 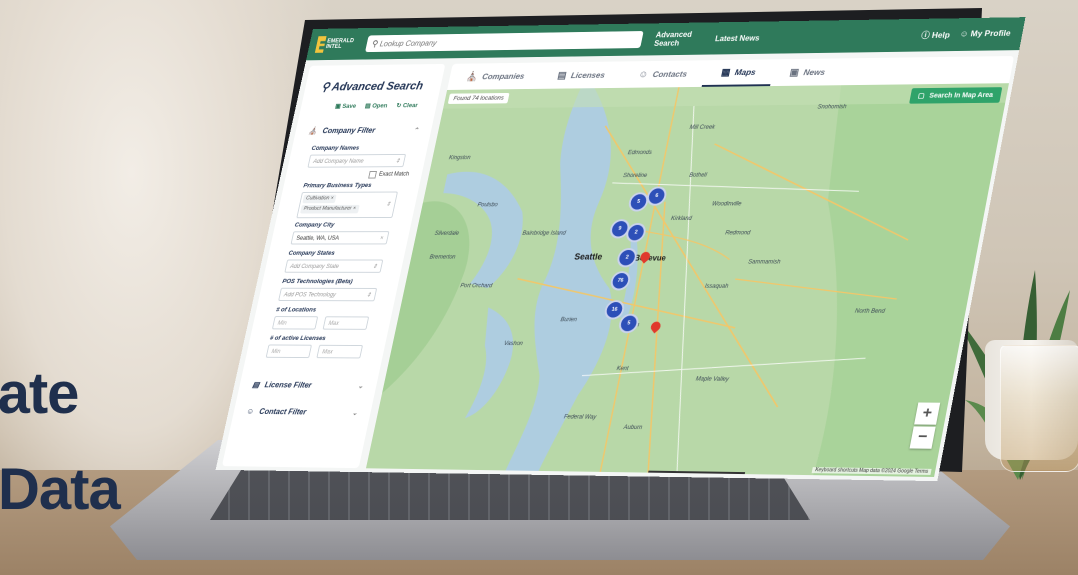 What do you see at coordinates (382, 238) in the screenshot?
I see `clear-x-icon: ×` at bounding box center [382, 238].